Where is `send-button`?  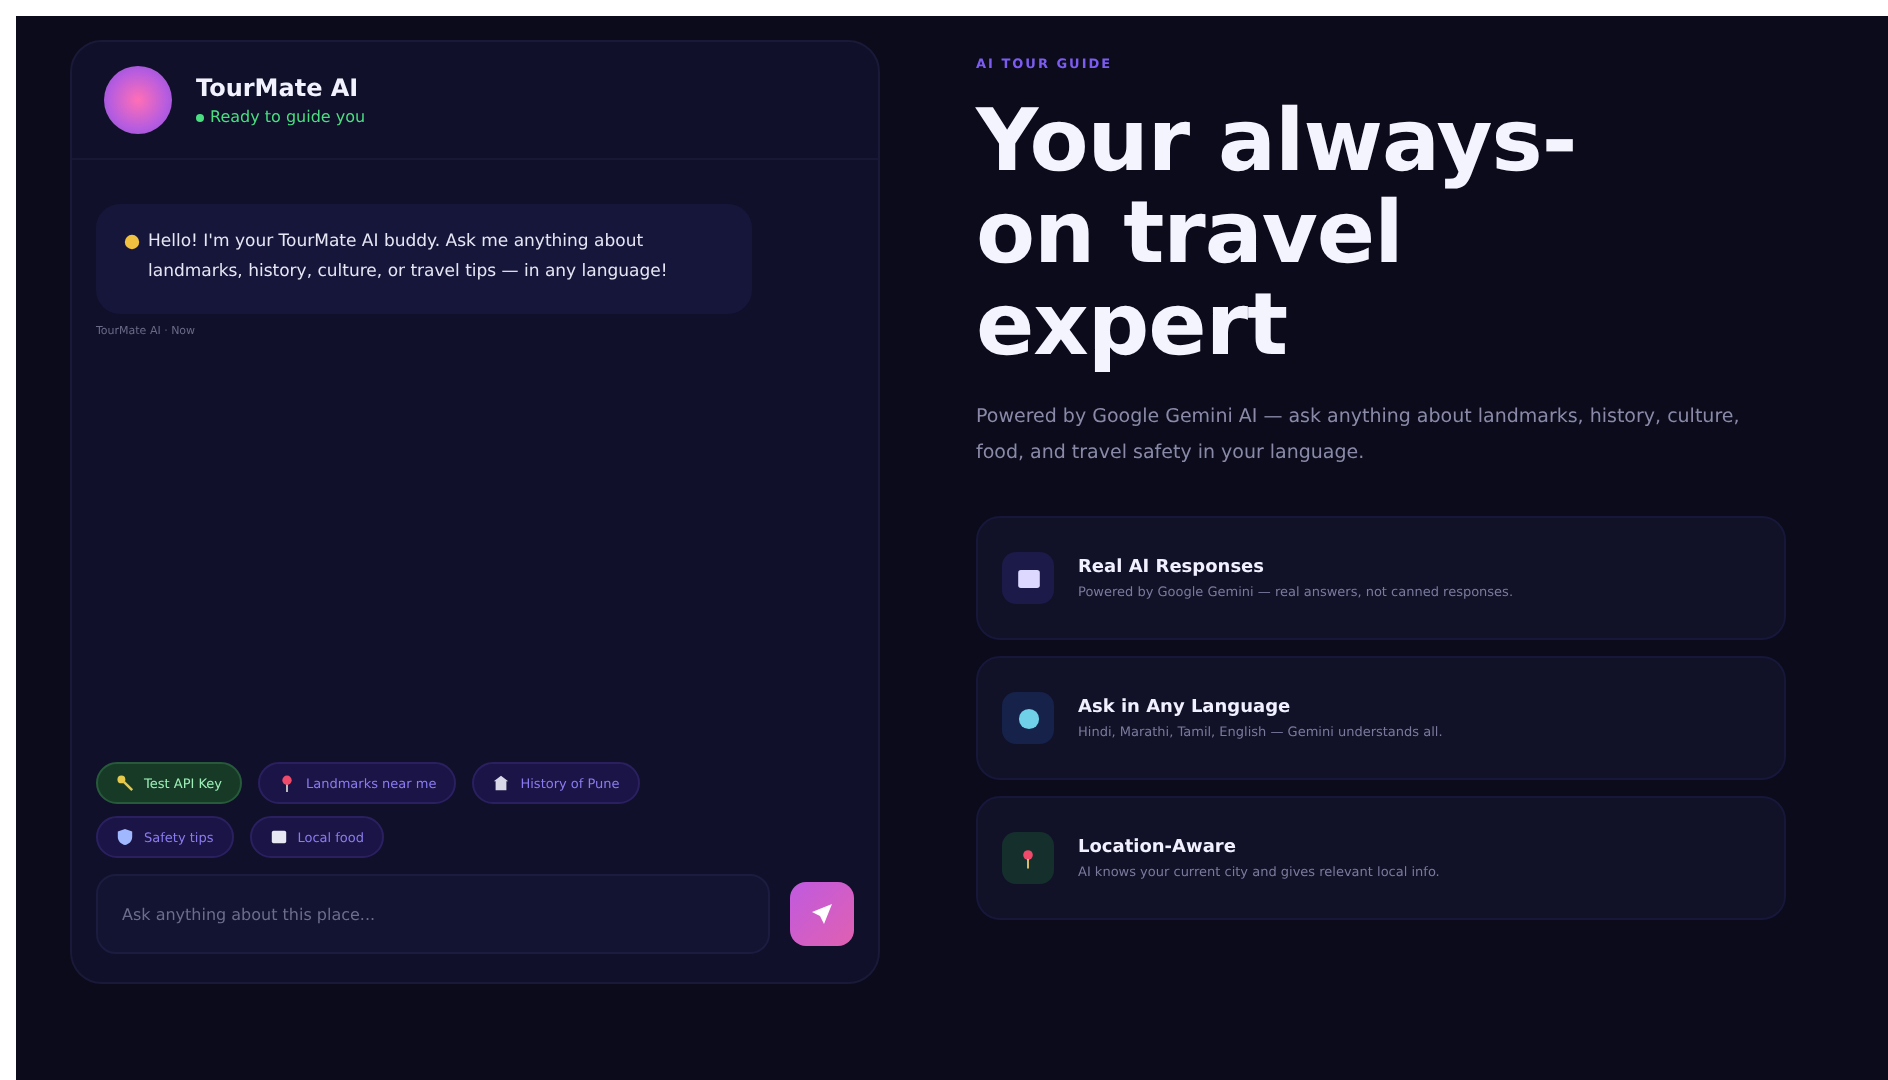
send-button is located at coordinates (822, 914).